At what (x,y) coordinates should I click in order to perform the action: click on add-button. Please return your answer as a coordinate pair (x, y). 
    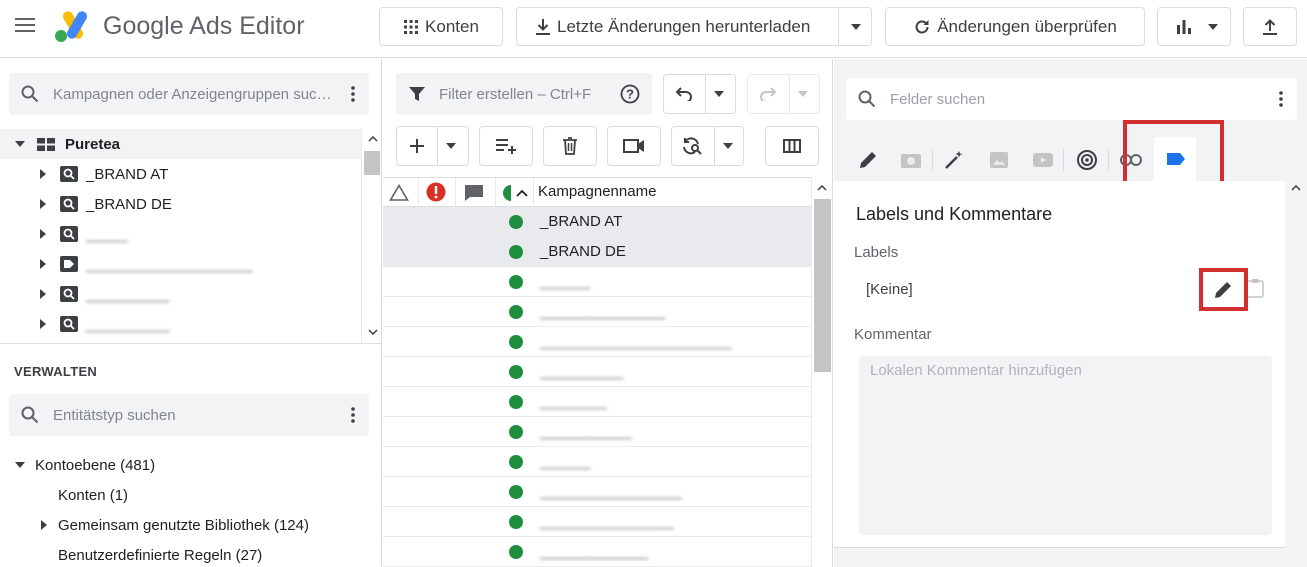
    Looking at the image, I should click on (432, 146).